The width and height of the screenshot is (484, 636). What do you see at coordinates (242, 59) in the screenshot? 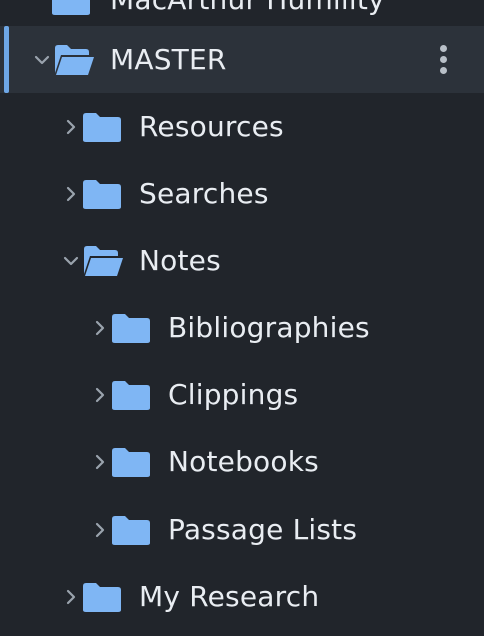
I see `tree-item-master: MASTER` at bounding box center [242, 59].